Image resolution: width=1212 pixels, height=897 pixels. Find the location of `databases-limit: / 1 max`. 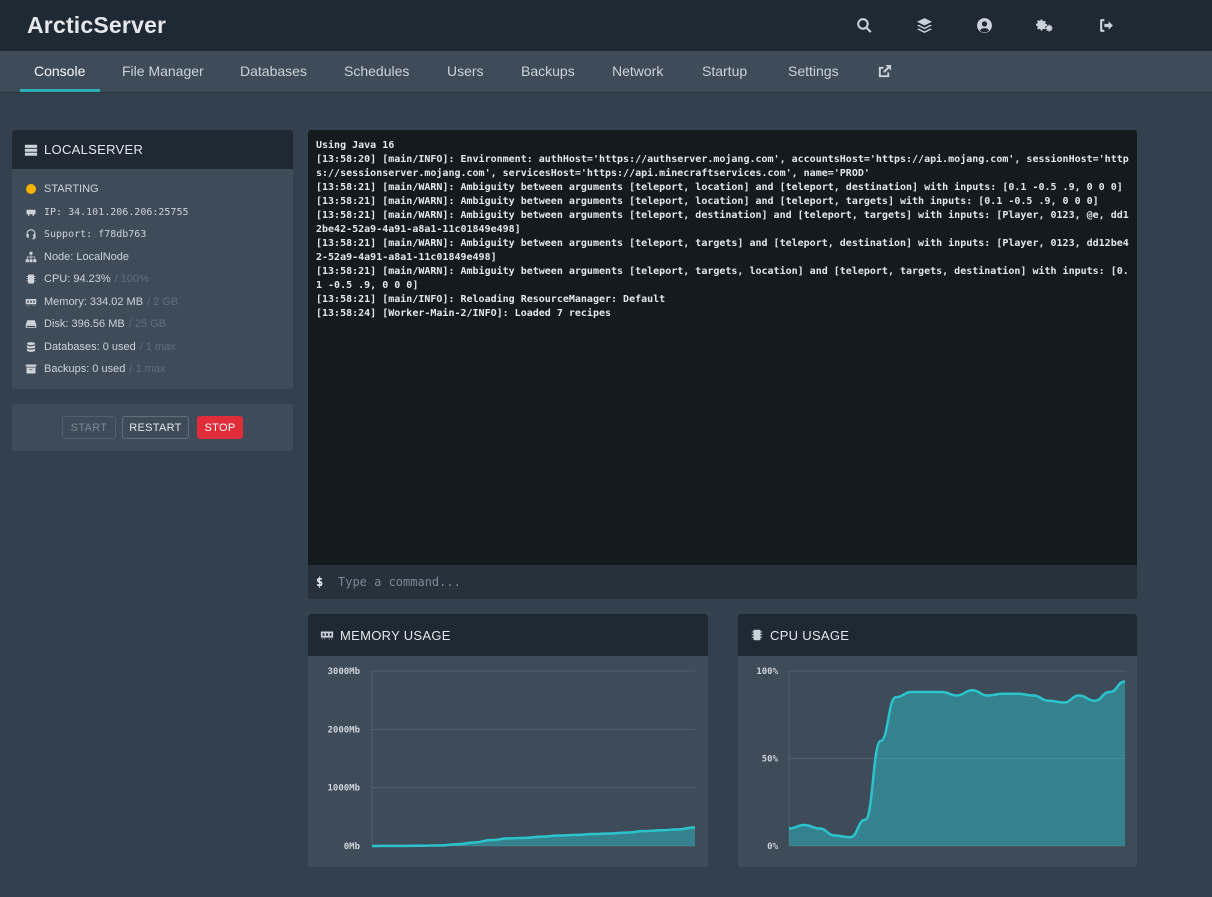

databases-limit: / 1 max is located at coordinates (157, 347).